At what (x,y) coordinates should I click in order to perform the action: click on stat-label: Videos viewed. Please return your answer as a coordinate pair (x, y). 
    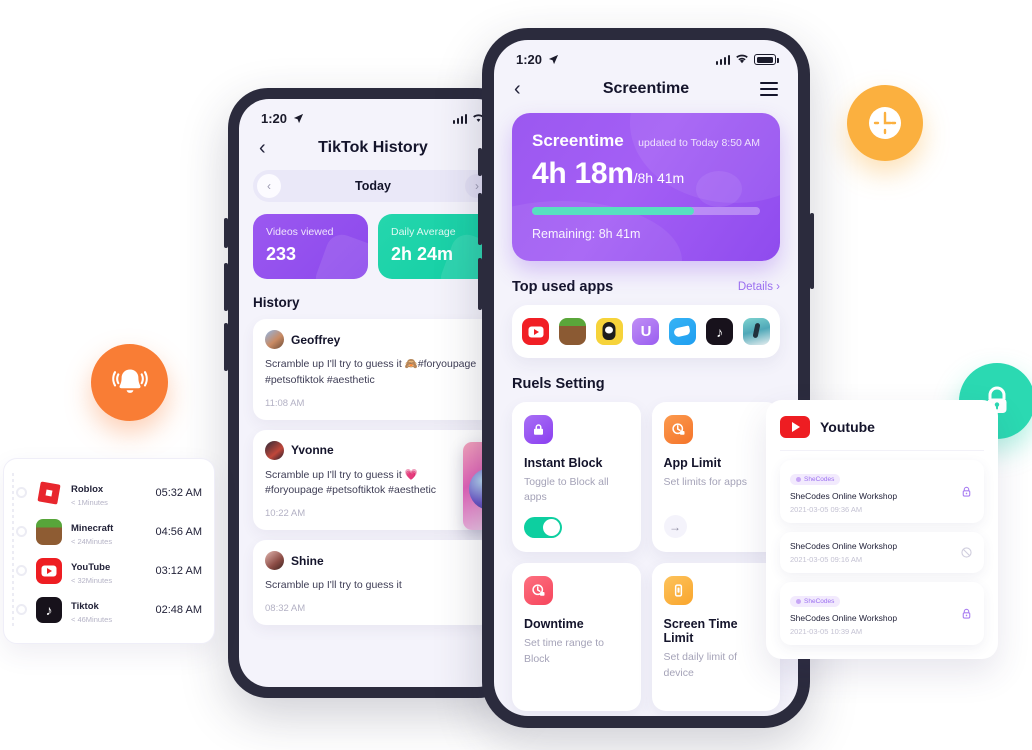
    Looking at the image, I should click on (300, 232).